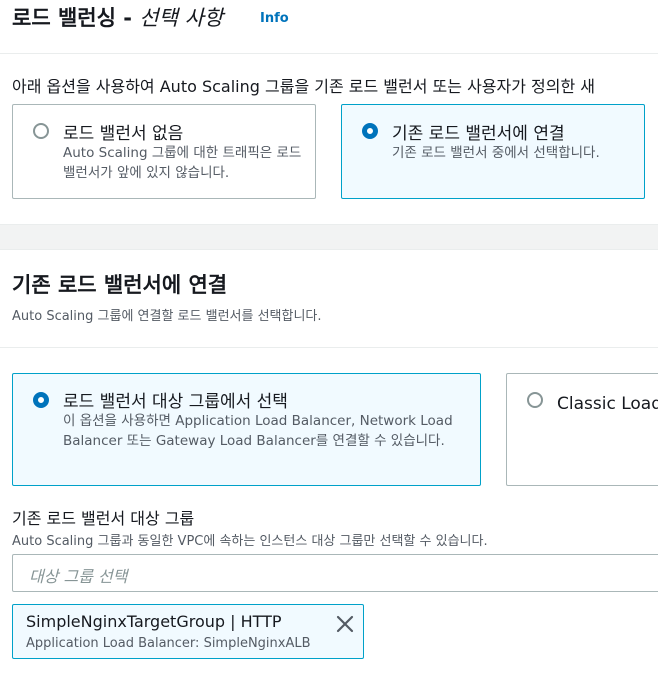  What do you see at coordinates (41, 131) in the screenshot?
I see `radio-no-load-balancer` at bounding box center [41, 131].